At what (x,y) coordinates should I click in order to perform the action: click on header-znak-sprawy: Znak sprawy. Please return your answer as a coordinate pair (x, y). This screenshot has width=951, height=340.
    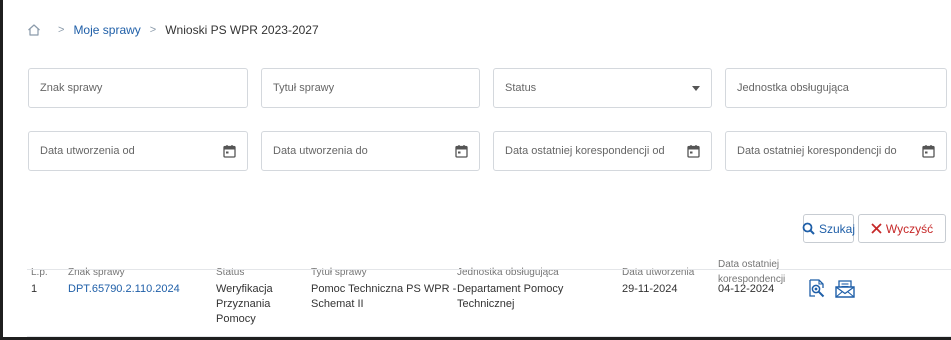
    Looking at the image, I should click on (96, 272).